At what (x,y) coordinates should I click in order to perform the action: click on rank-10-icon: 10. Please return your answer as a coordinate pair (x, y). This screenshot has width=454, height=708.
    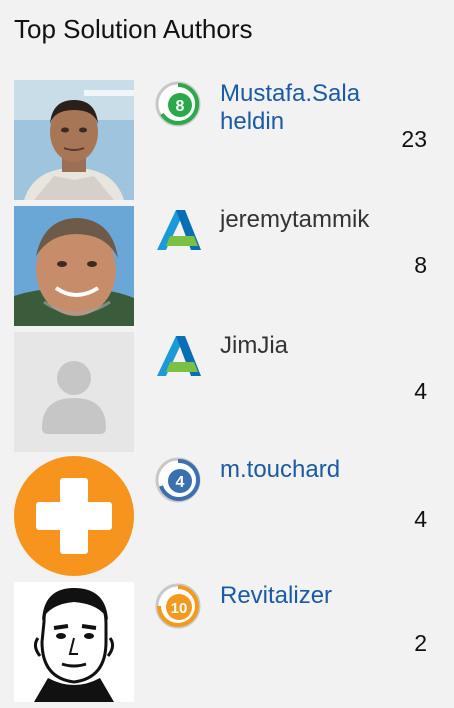
    Looking at the image, I should click on (178, 606).